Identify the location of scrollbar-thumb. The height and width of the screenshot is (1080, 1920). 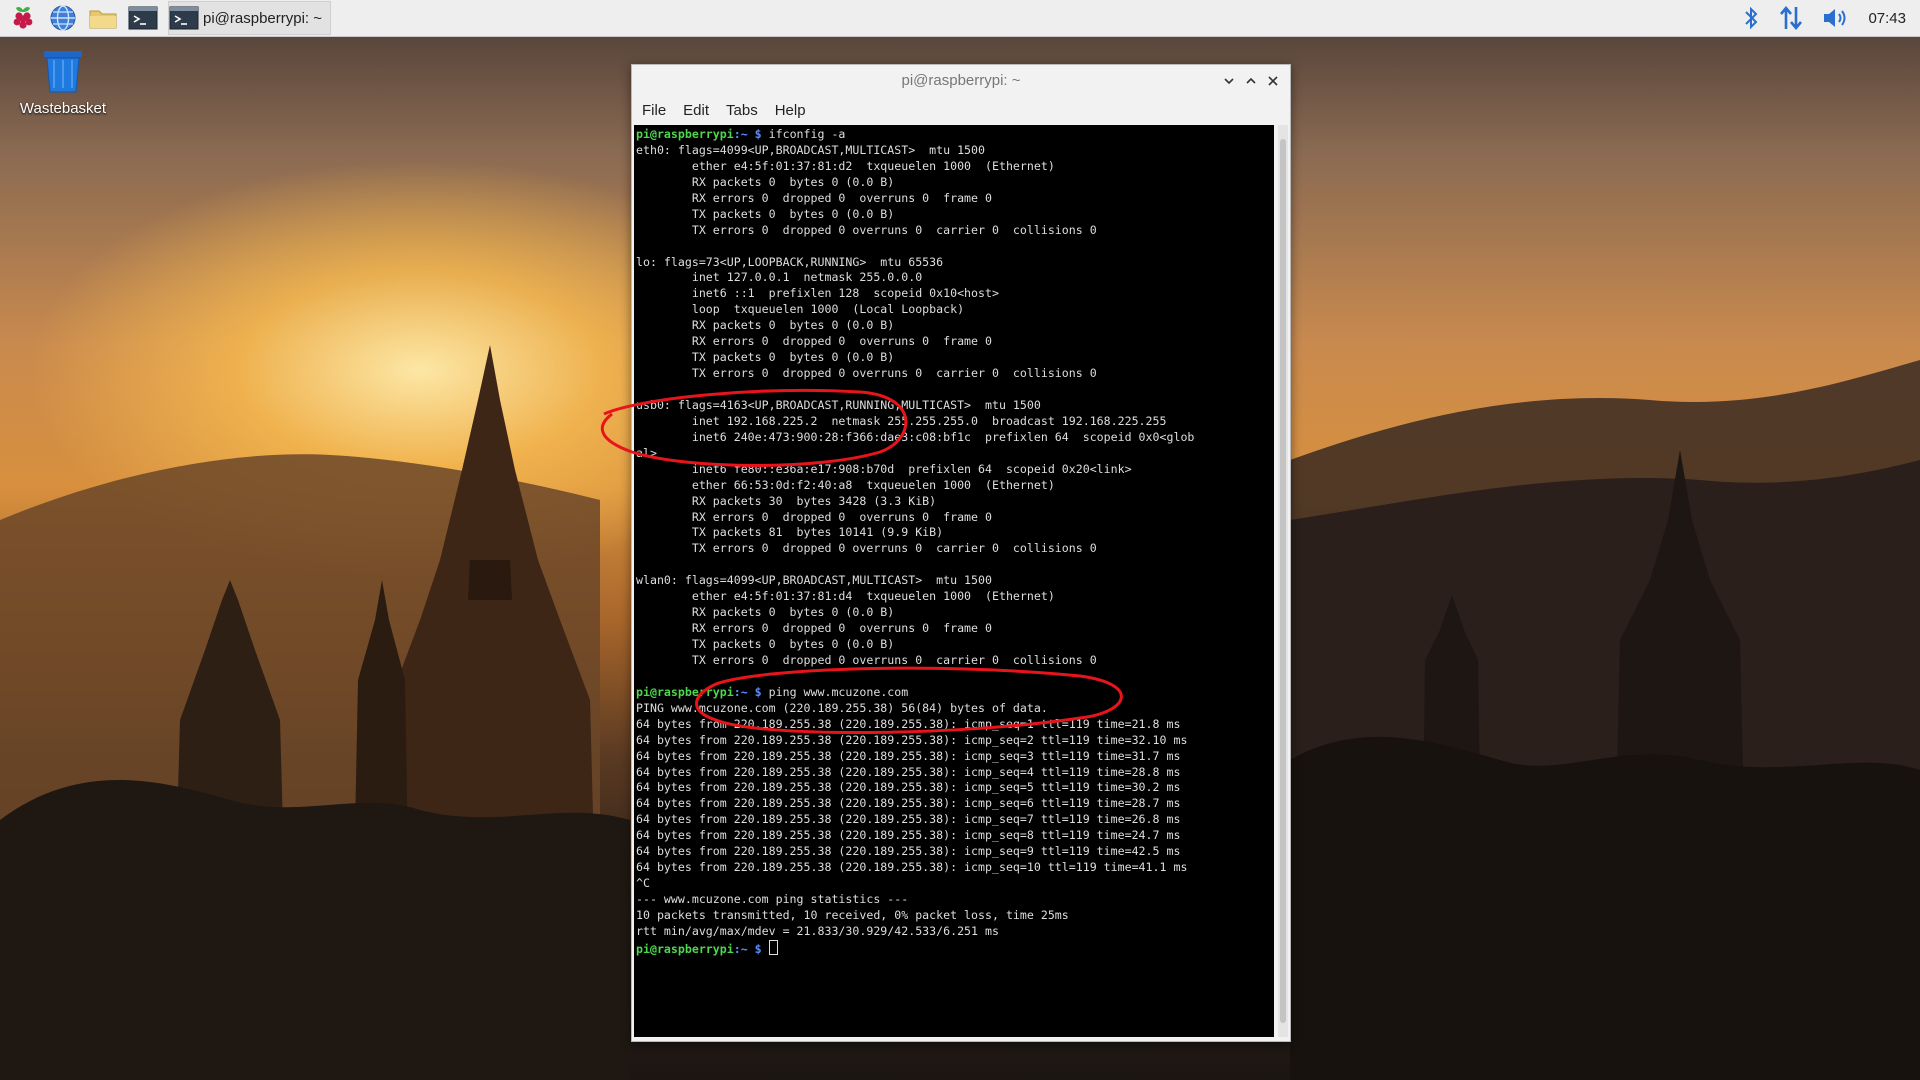
(1283, 581).